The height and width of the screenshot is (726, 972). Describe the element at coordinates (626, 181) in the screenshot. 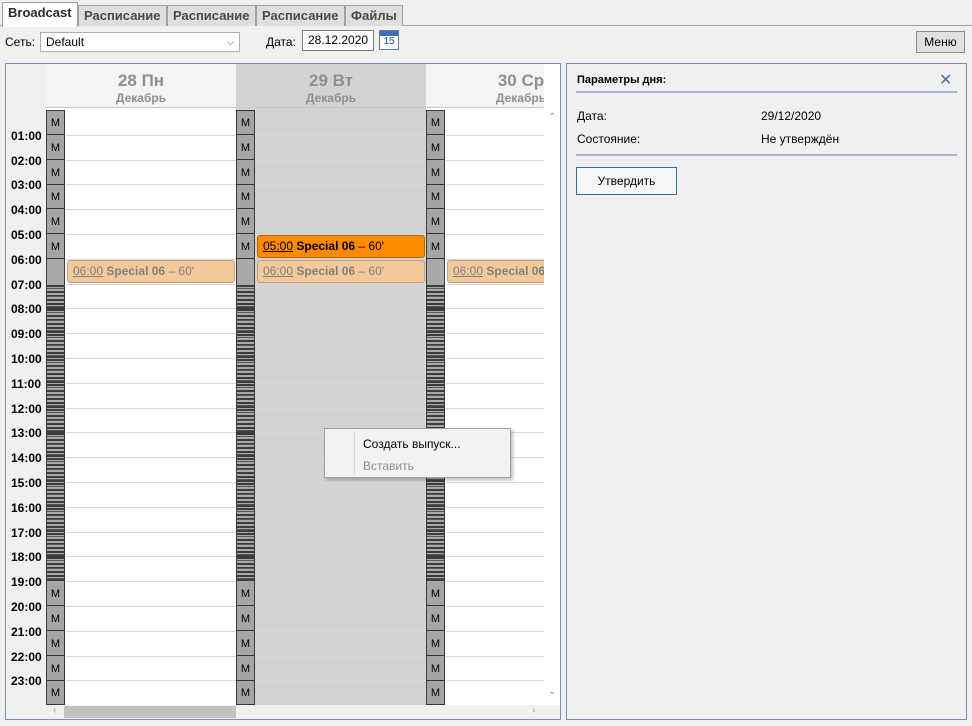

I see `approve-button: Утвердить` at that location.